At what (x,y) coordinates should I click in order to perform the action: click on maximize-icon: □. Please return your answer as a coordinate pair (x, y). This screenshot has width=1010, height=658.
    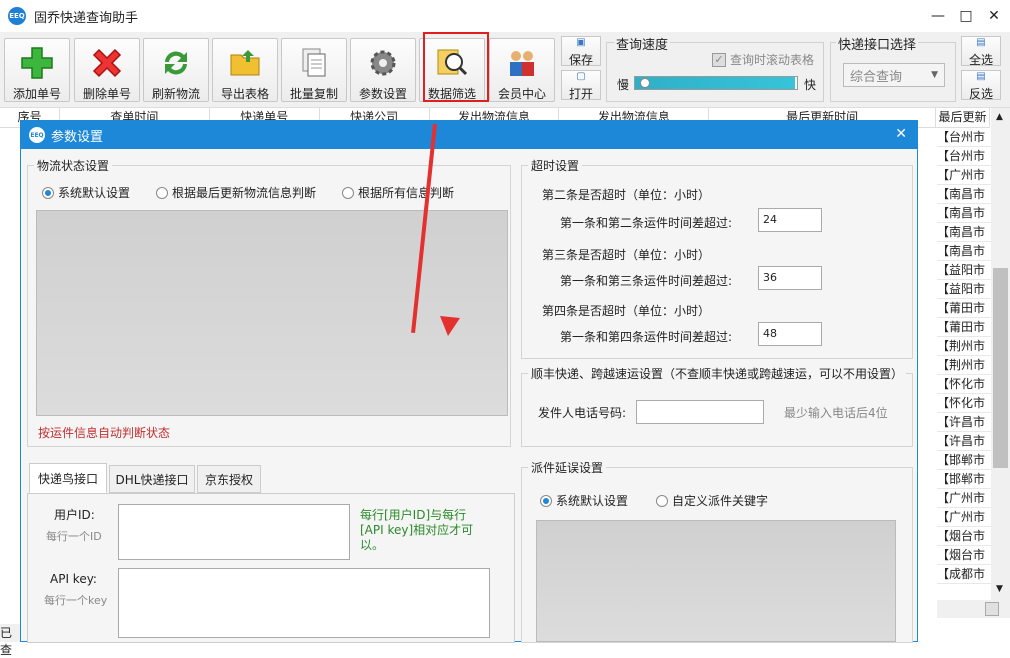
    Looking at the image, I should click on (966, 16).